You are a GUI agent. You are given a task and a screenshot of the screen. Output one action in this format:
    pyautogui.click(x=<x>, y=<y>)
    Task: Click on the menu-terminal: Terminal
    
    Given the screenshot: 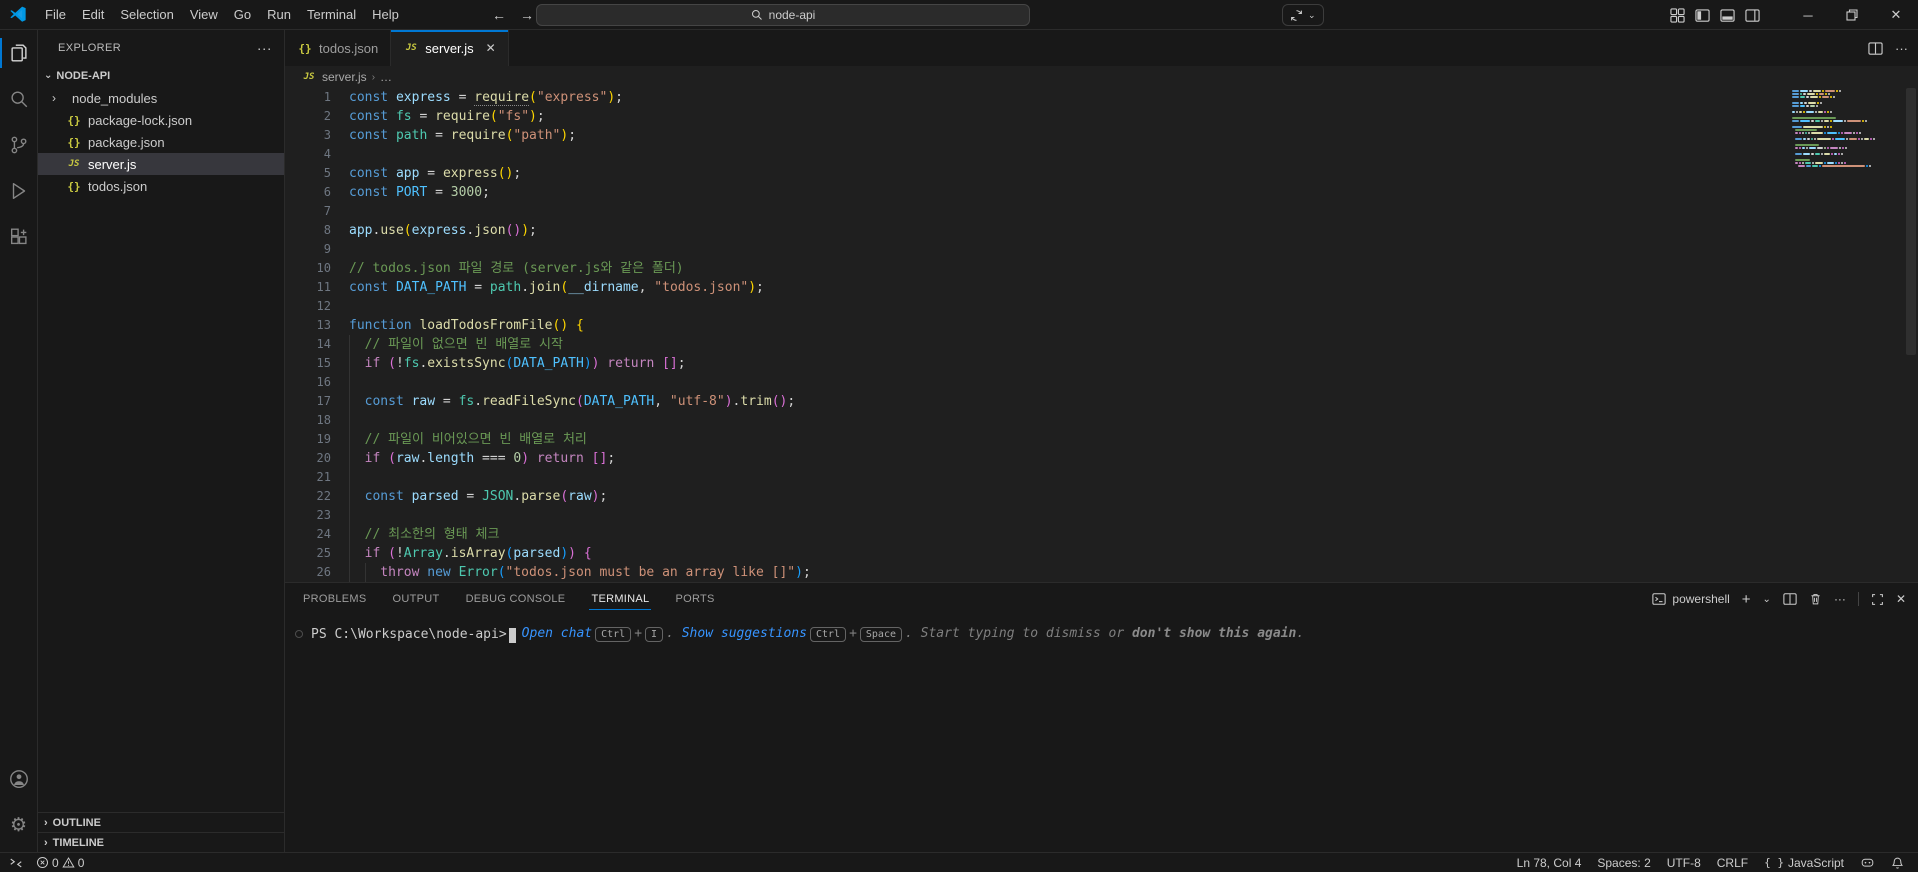 What is the action you would take?
    pyautogui.click(x=331, y=14)
    